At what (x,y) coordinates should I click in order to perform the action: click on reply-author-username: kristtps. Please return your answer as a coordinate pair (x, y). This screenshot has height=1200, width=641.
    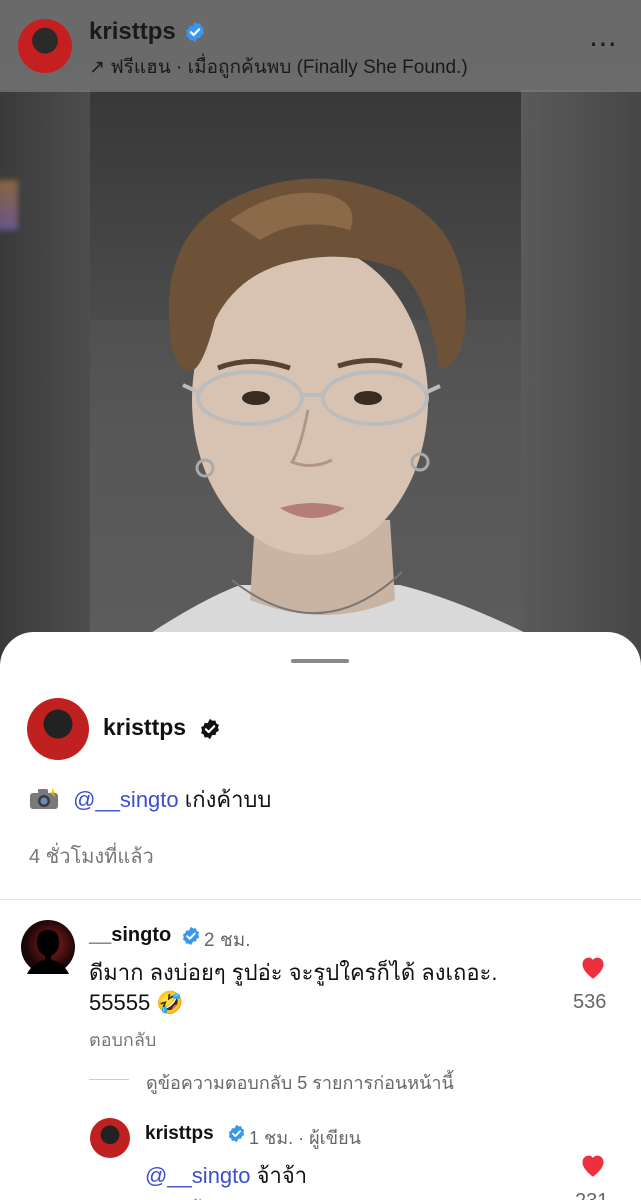
    Looking at the image, I should click on (179, 1134).